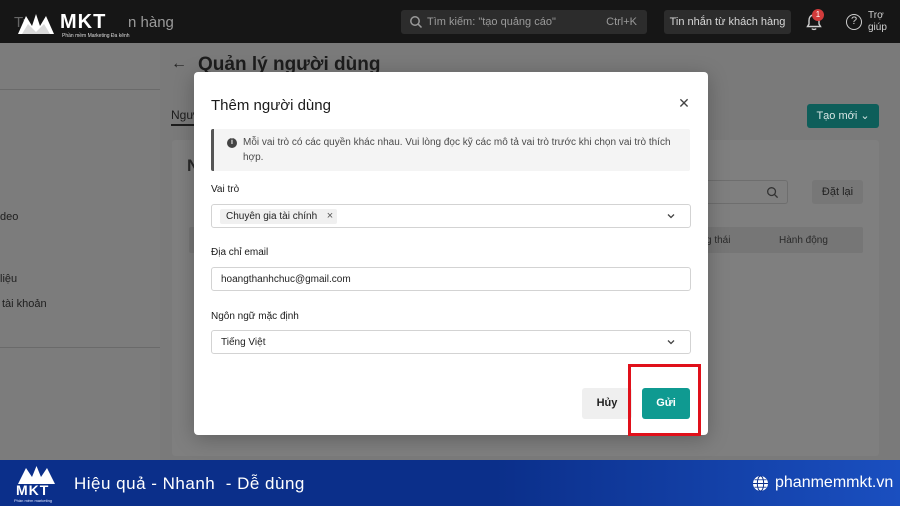 The width and height of the screenshot is (900, 506). What do you see at coordinates (818, 15) in the screenshot?
I see `notification-badge: 1` at bounding box center [818, 15].